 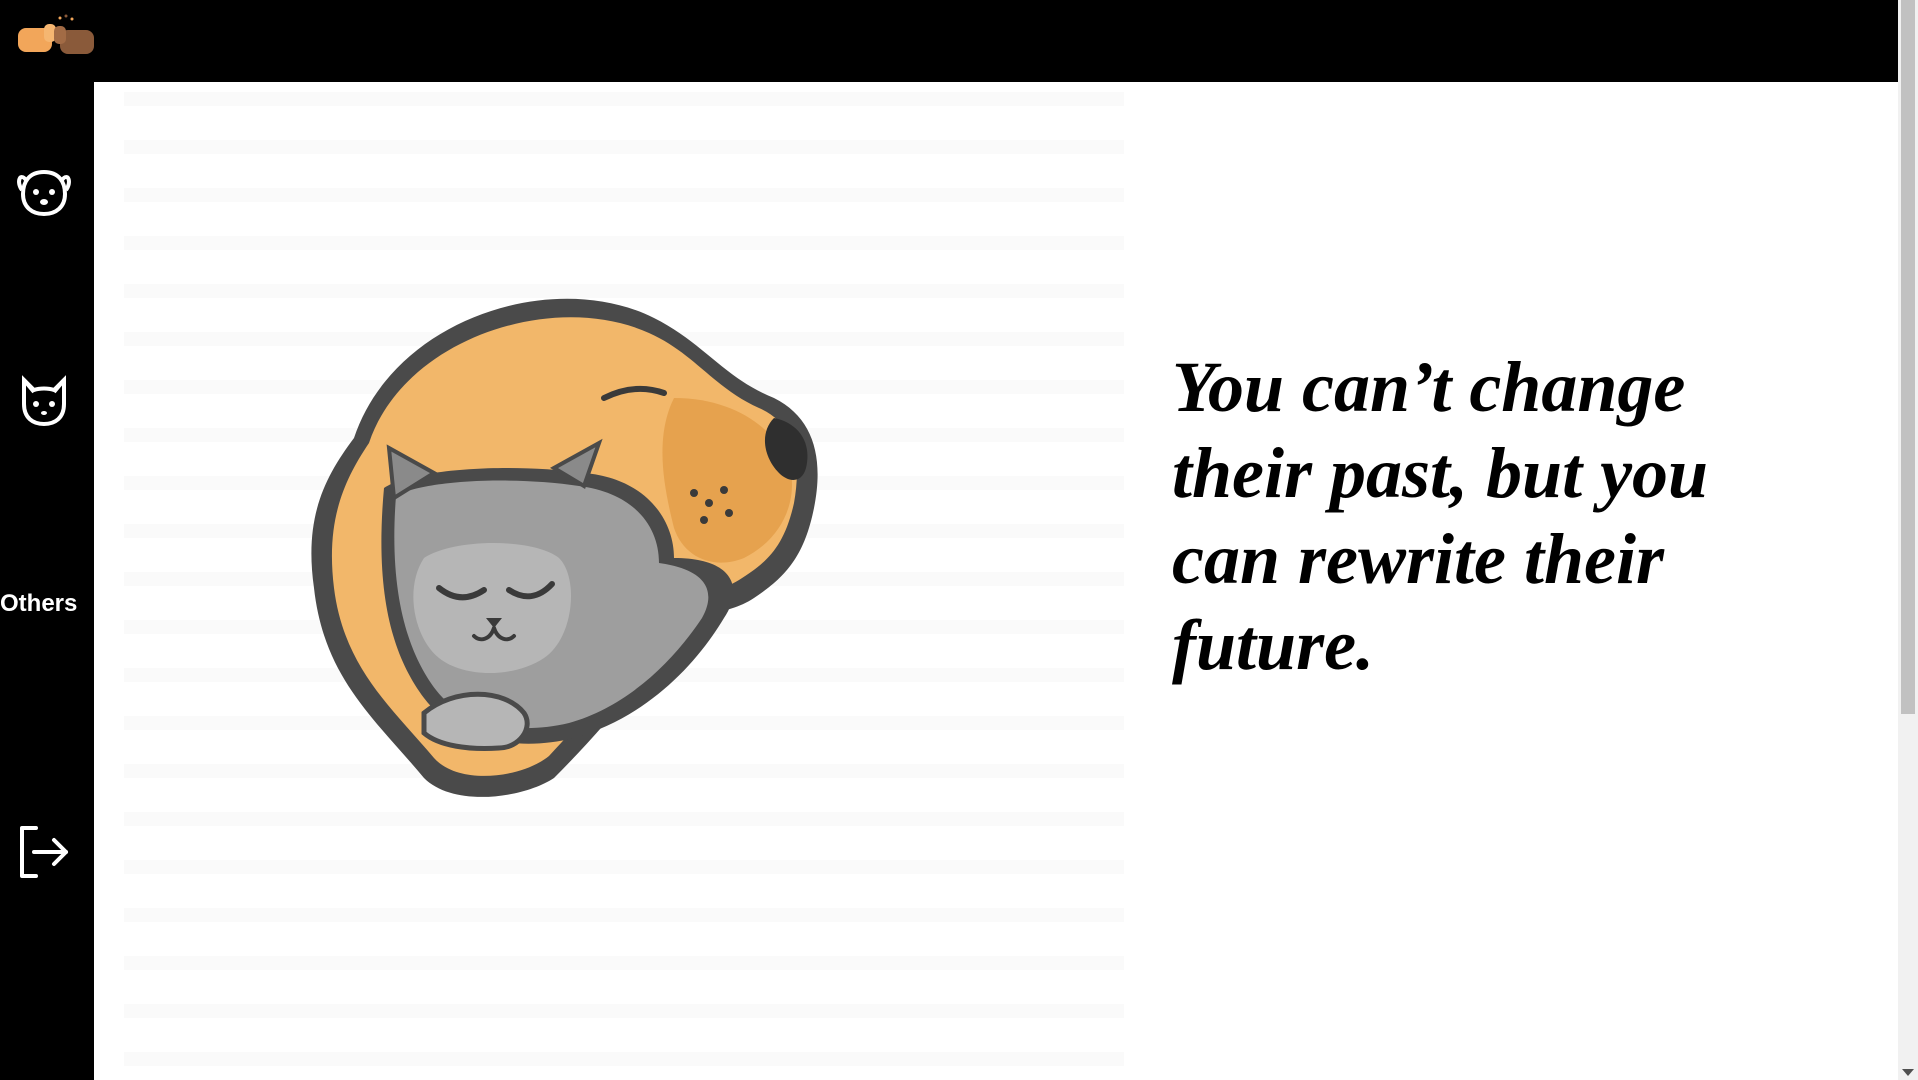 What do you see at coordinates (1908, 357) in the screenshot?
I see `scrollbar-thumb` at bounding box center [1908, 357].